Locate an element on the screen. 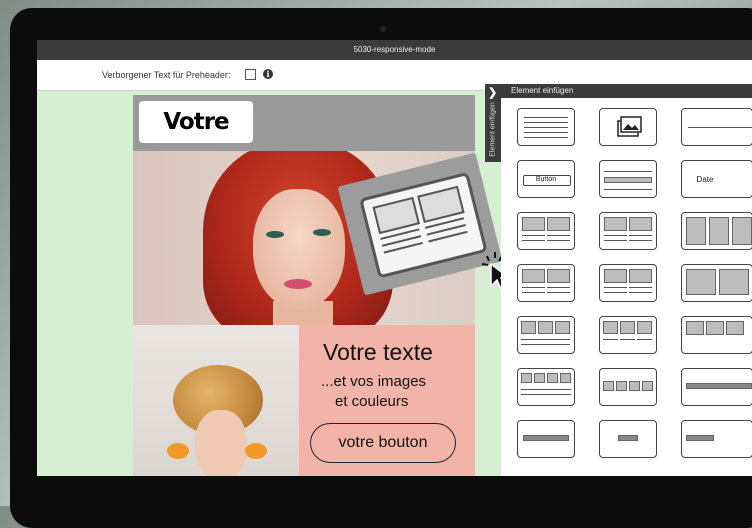 The image size is (752, 528). logo-row: Votre logo is located at coordinates (304, 136).